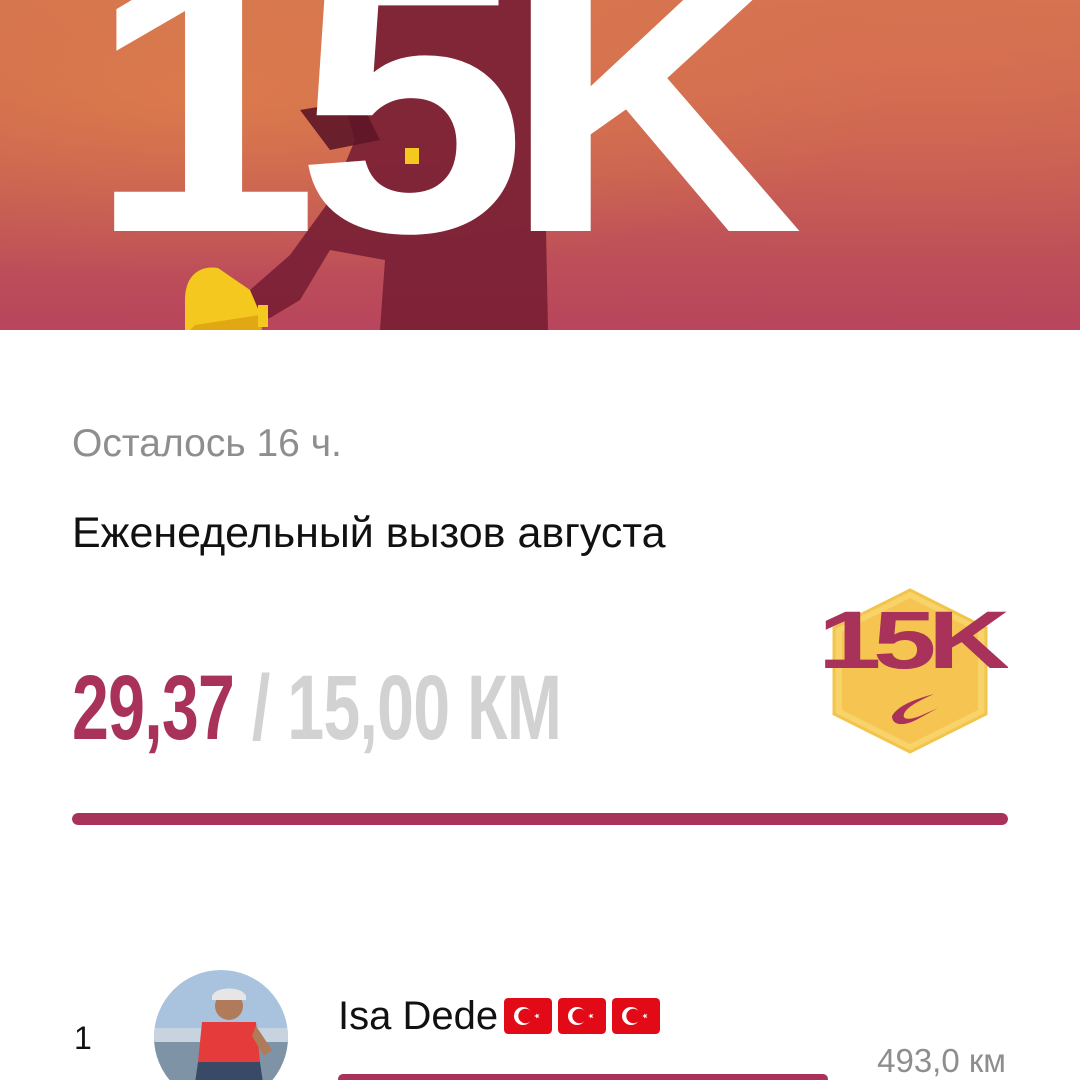  Describe the element at coordinates (499, 1016) in the screenshot. I see `leaderboard-name-row: Isa Dede` at that location.